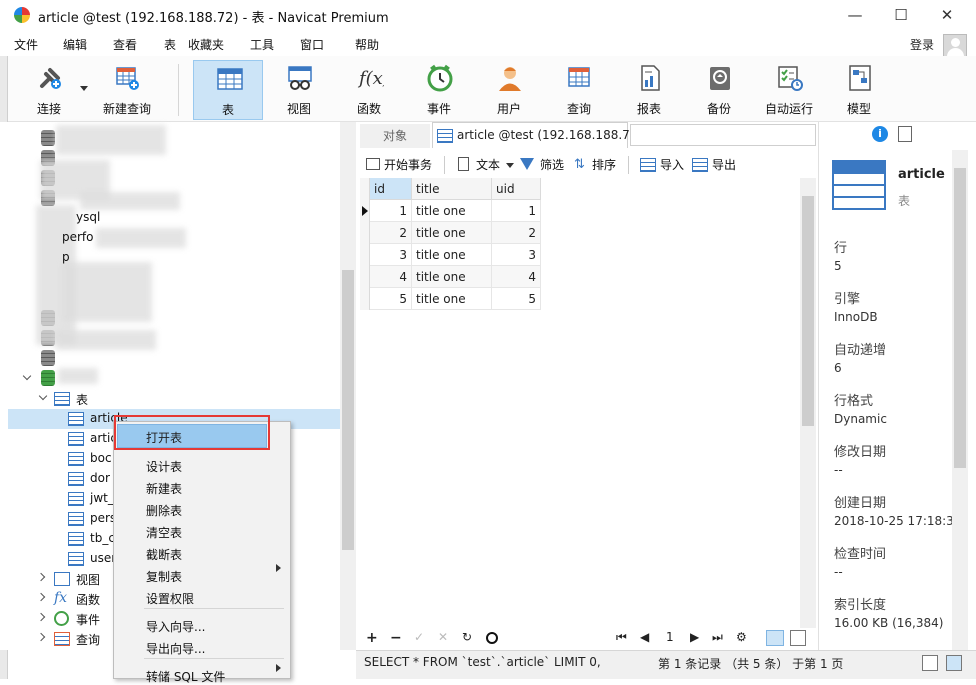 This screenshot has height=685, width=976. What do you see at coordinates (185, 676) in the screenshot?
I see `menu-dump-sql: 转储 SQL 文件` at bounding box center [185, 676].